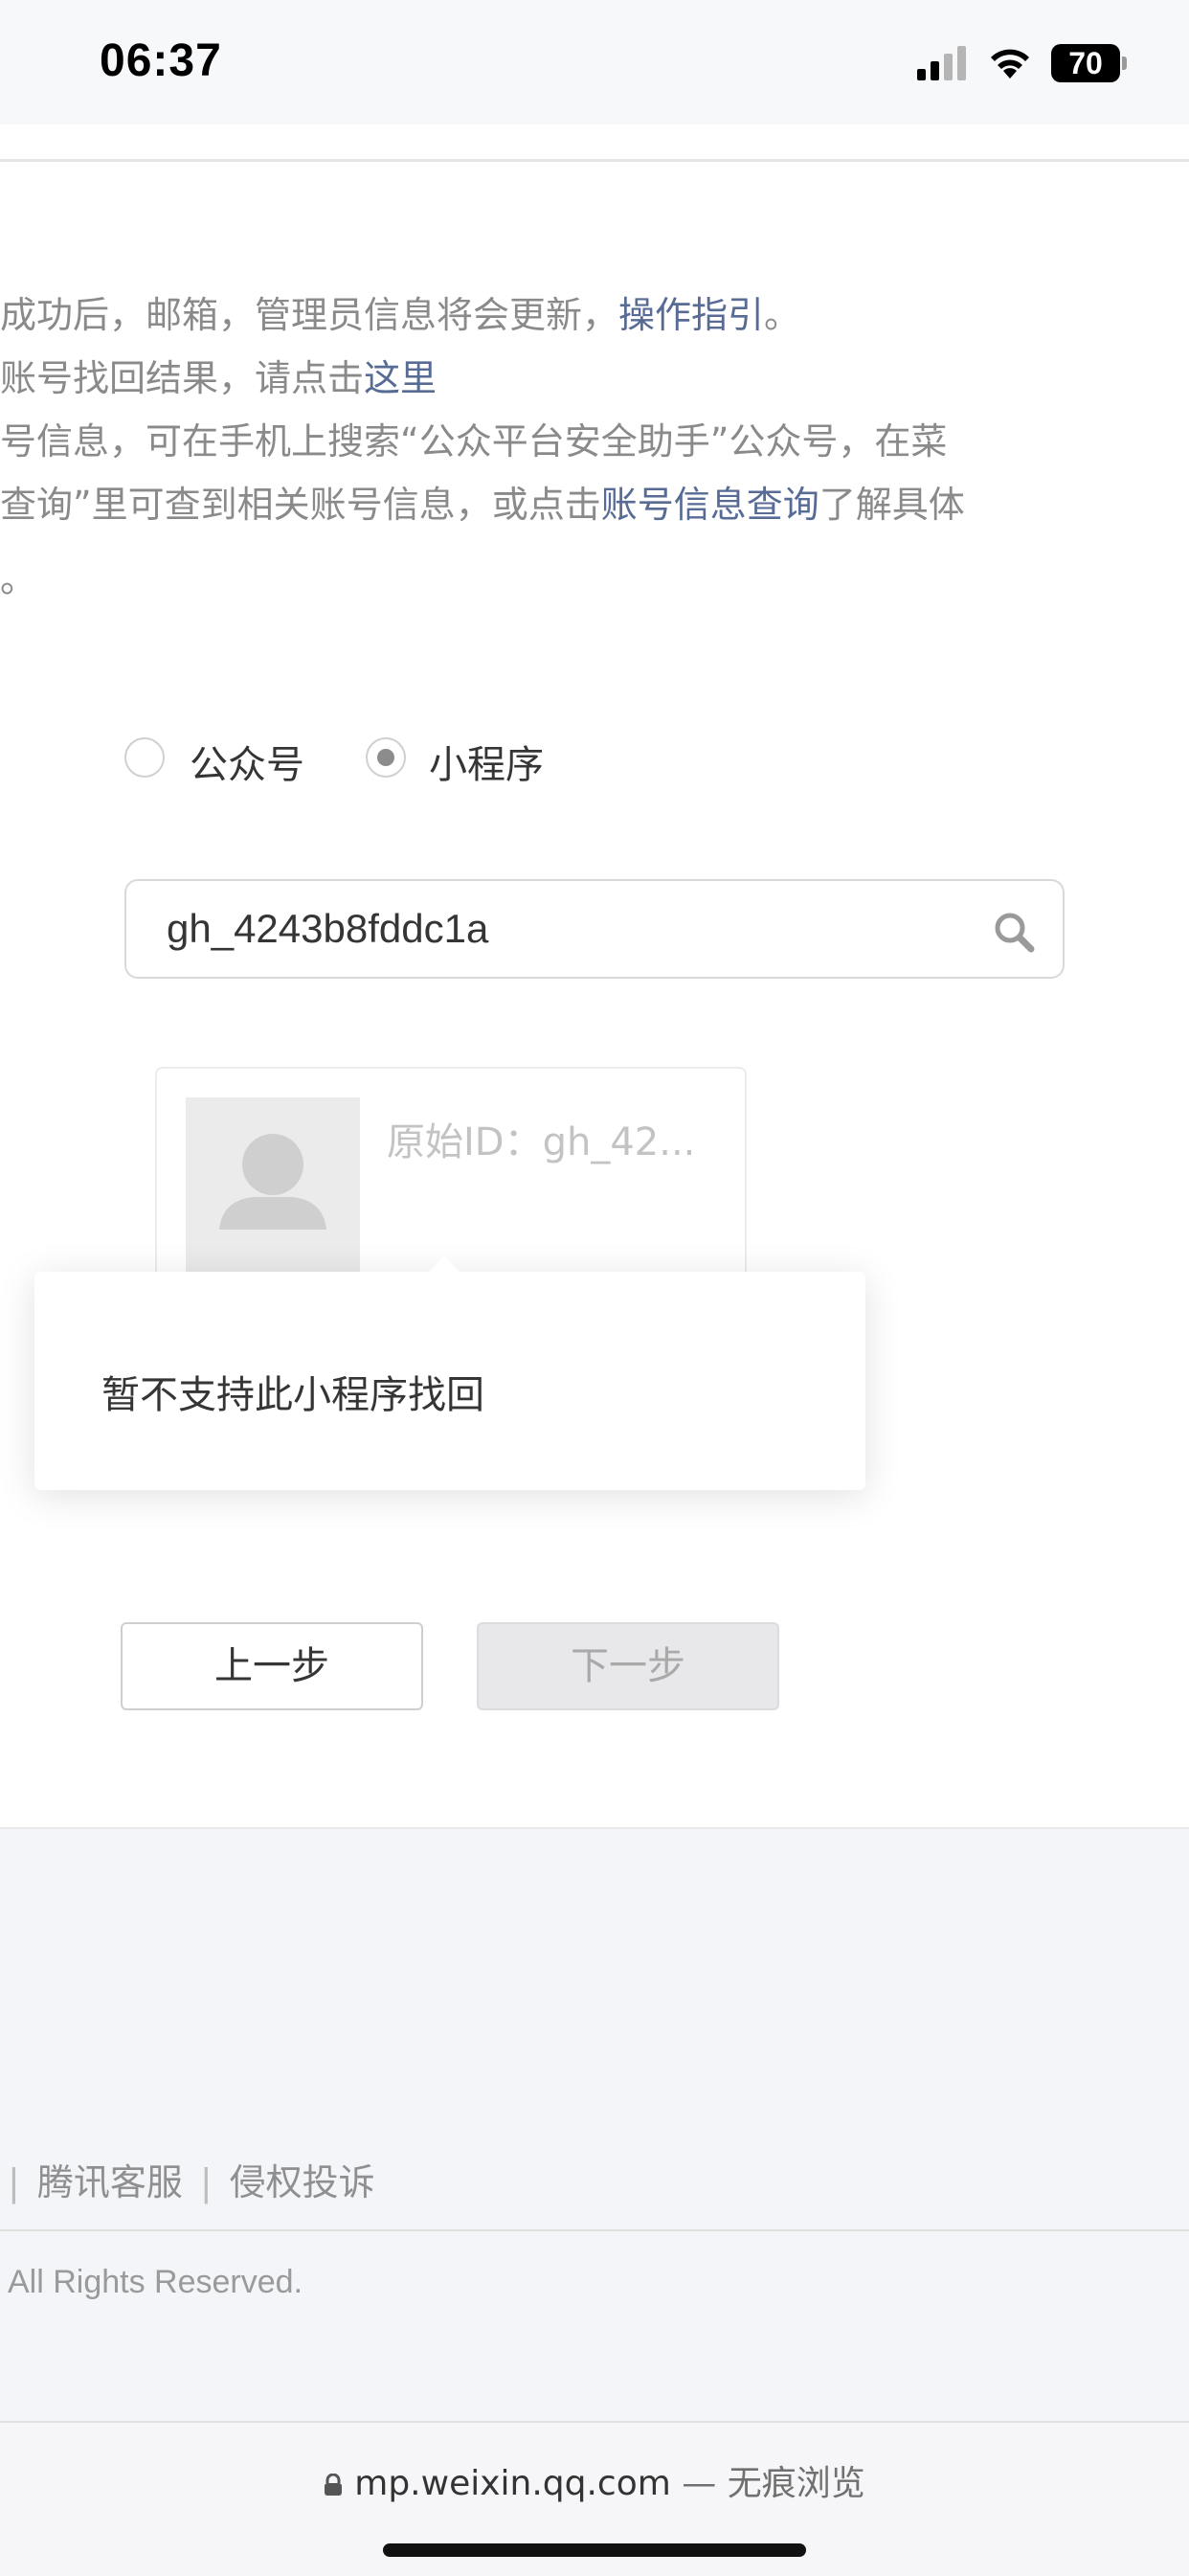 This screenshot has height=2576, width=1189. What do you see at coordinates (710, 505) in the screenshot?
I see `account-info-query-link: 账号信息查询` at bounding box center [710, 505].